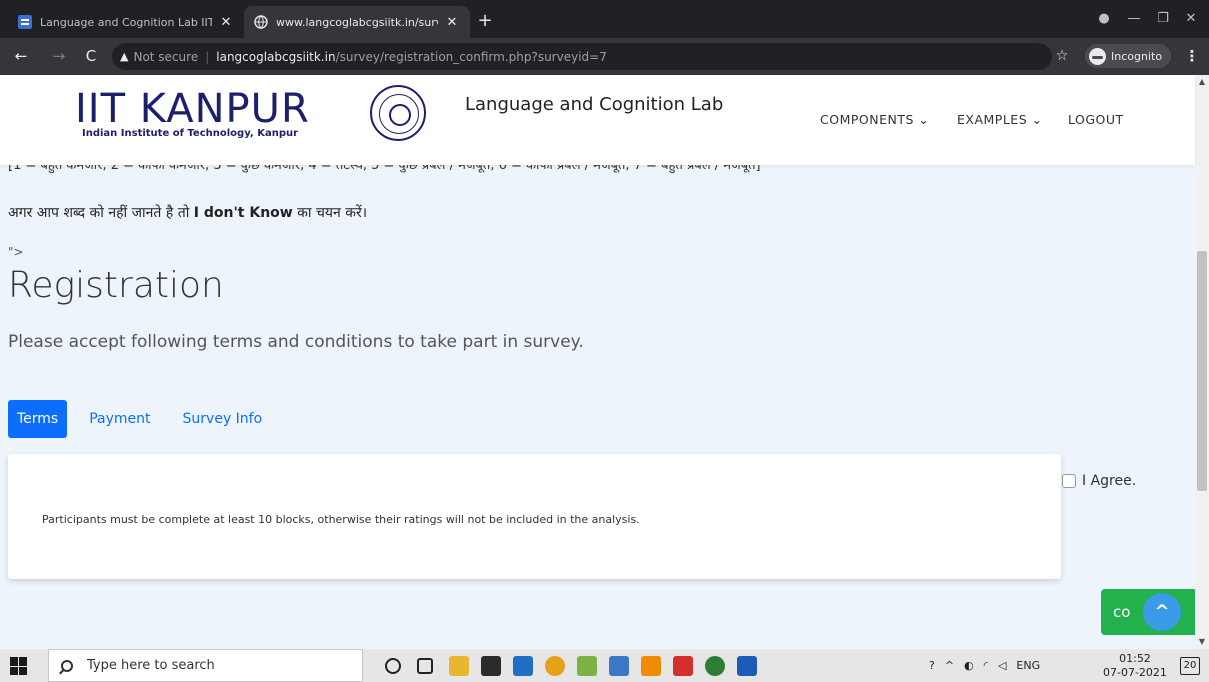 The height and width of the screenshot is (682, 1209). Describe the element at coordinates (330, 213) in the screenshot. I see `hint-text-end: का चयन करें।` at that location.